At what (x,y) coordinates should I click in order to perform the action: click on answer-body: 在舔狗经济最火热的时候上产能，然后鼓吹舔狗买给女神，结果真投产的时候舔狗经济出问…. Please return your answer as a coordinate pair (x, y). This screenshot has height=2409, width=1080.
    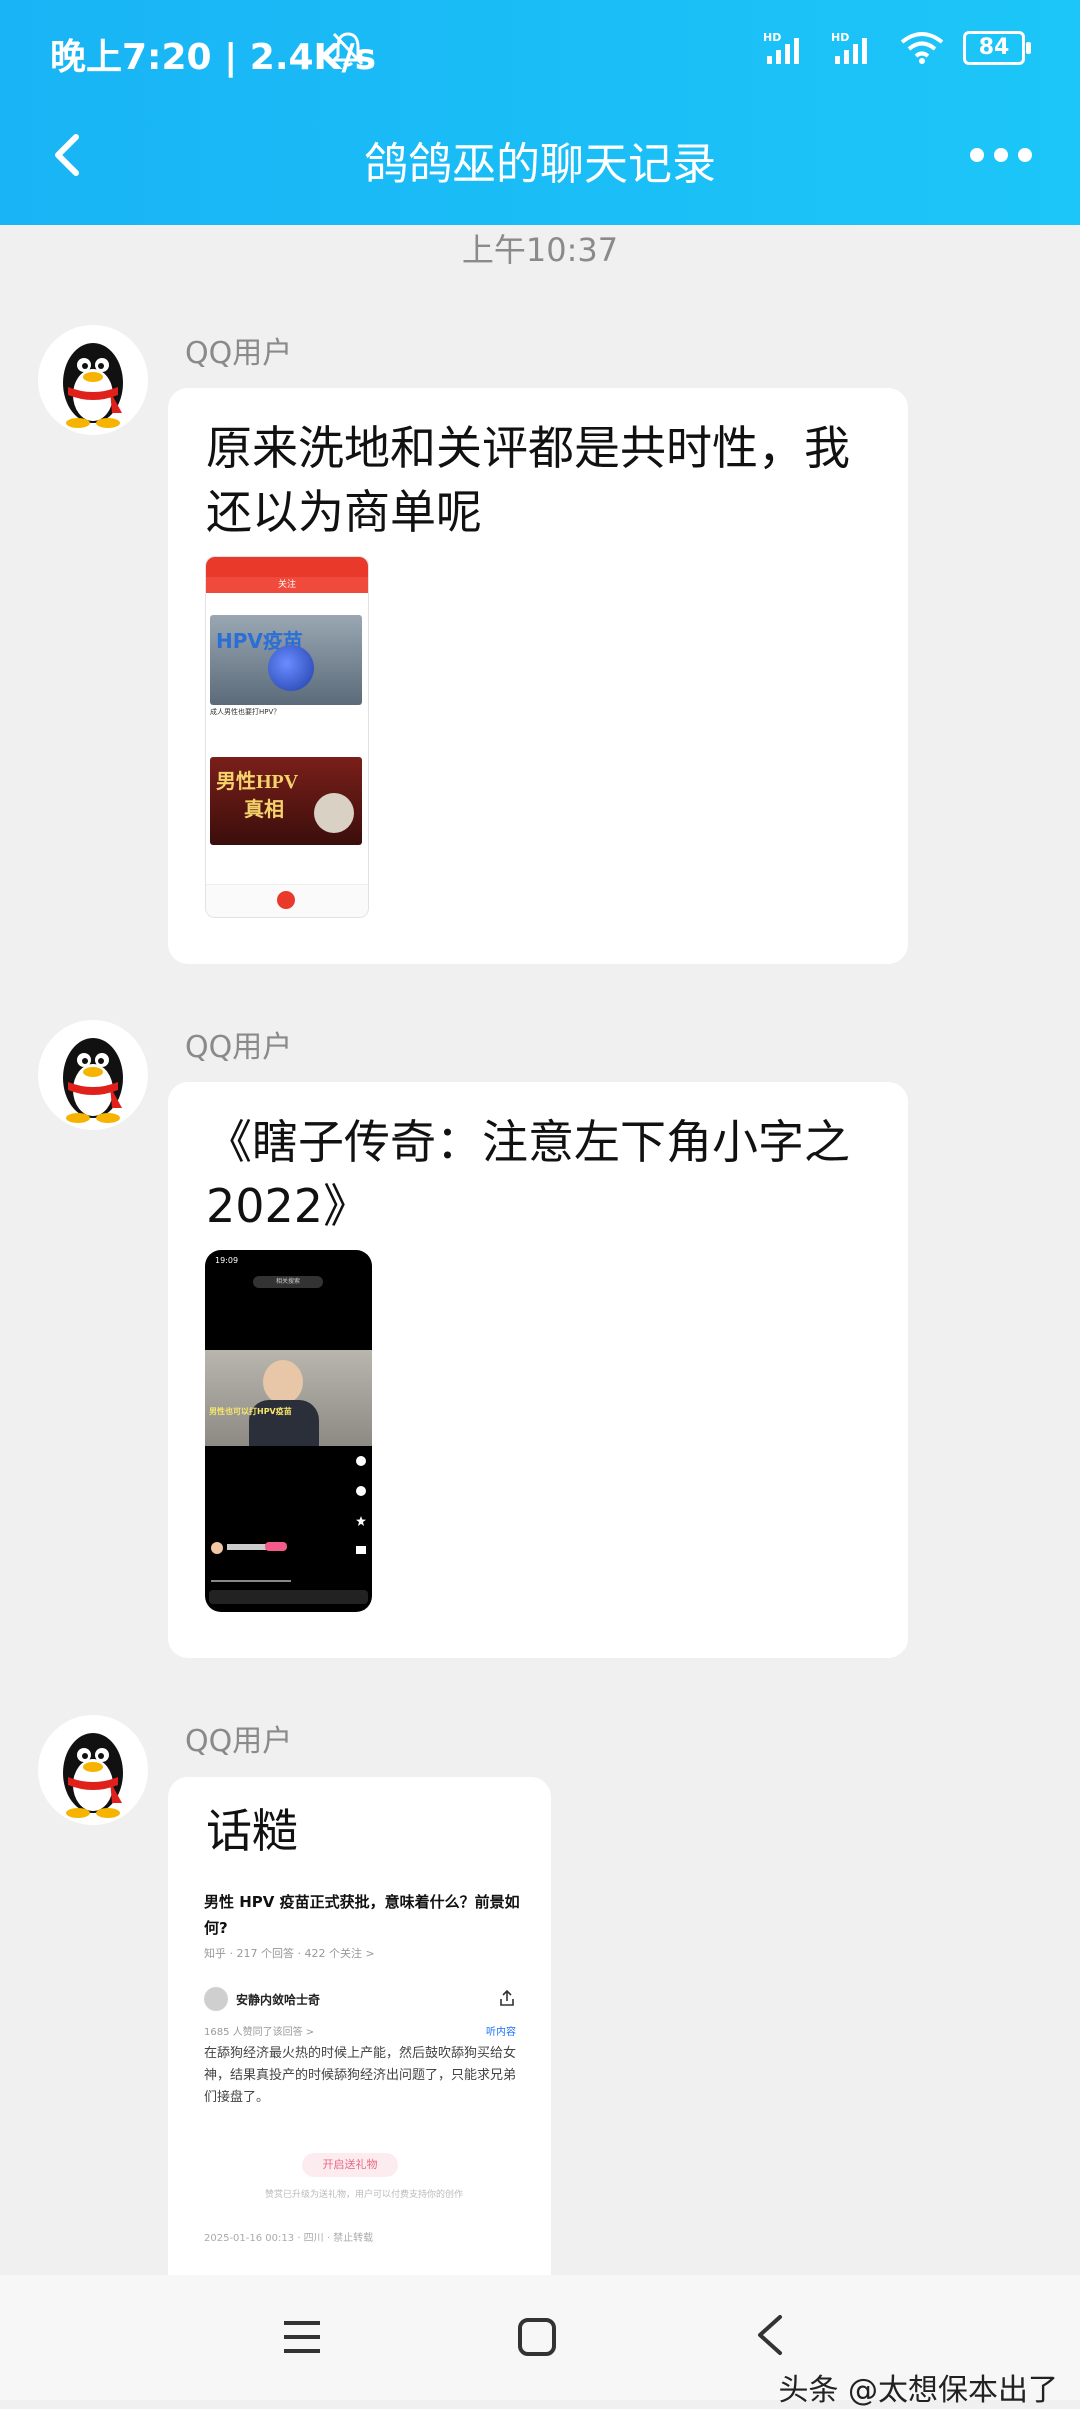
    Looking at the image, I should click on (360, 2075).